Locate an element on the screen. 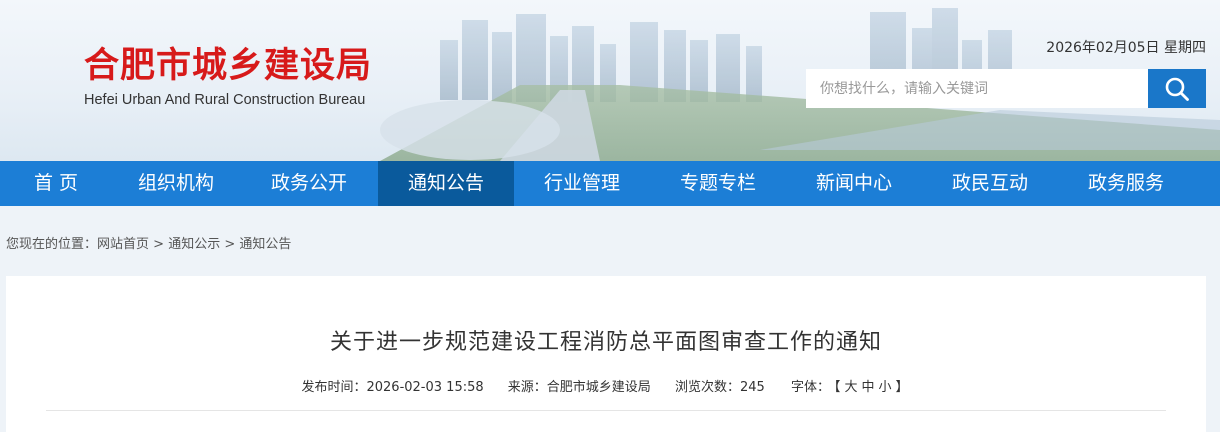 The image size is (1220, 432). source-label: 来源： is located at coordinates (527, 387).